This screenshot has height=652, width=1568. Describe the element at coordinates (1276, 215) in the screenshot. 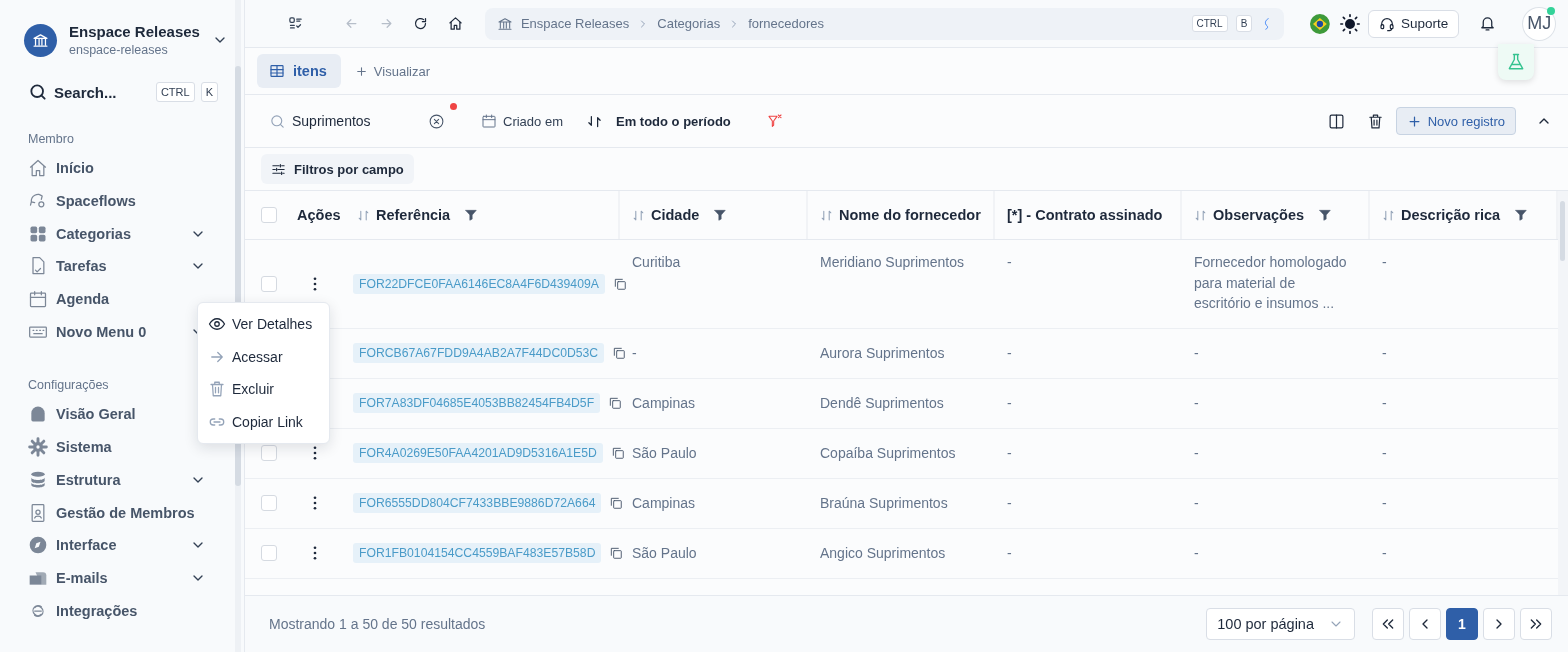

I see `column-header-cell: Observações` at that location.